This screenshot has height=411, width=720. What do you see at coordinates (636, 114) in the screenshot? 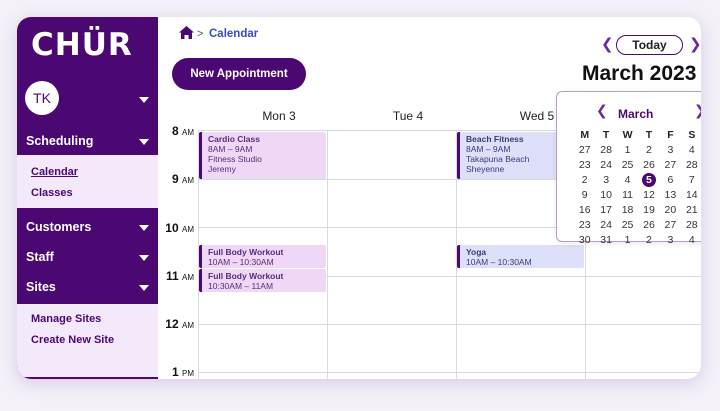
I see `mini-calendar-month: March` at bounding box center [636, 114].